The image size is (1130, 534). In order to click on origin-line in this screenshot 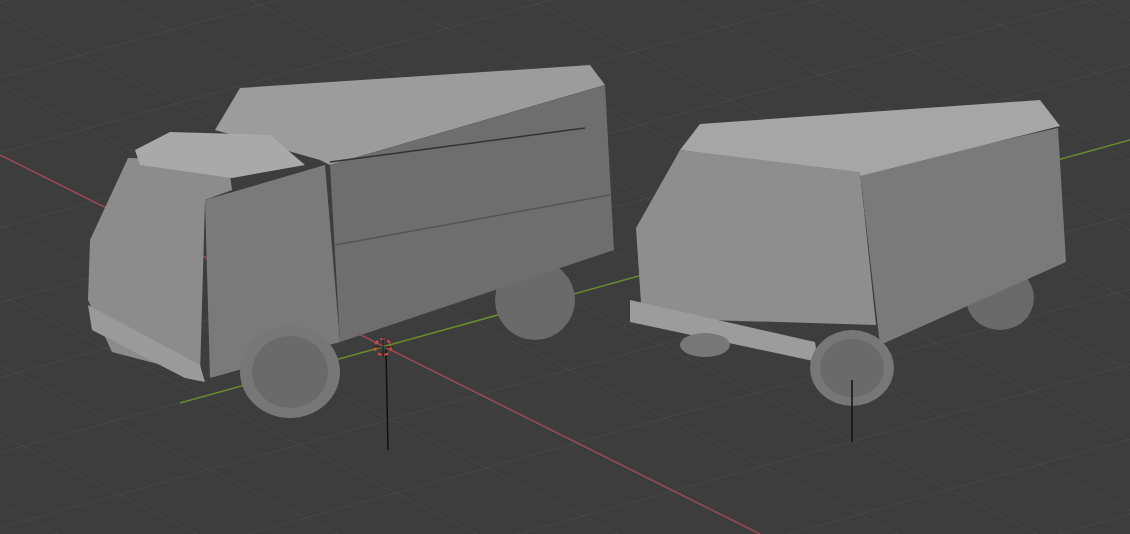, I will do `click(852, 411)`.